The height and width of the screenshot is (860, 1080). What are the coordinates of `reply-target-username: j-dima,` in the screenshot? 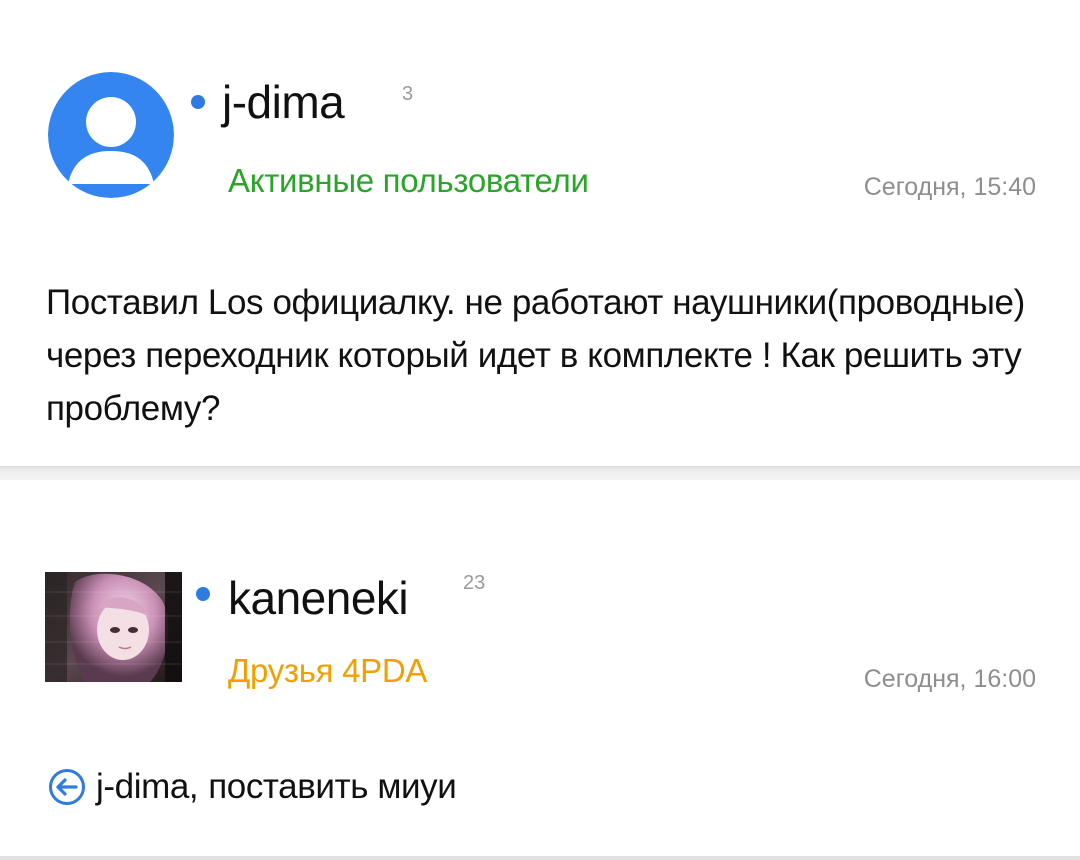 It's located at (147, 787).